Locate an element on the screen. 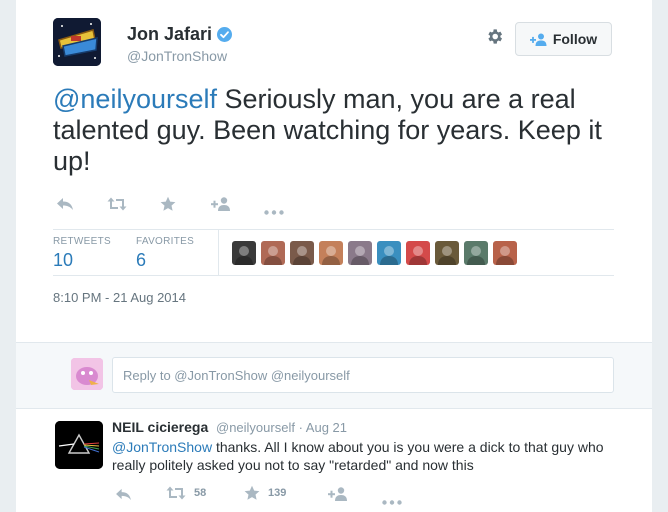 Image resolution: width=668 pixels, height=512 pixels. reply-input: Reply to @JonTronShow @neilyourself is located at coordinates (363, 375).